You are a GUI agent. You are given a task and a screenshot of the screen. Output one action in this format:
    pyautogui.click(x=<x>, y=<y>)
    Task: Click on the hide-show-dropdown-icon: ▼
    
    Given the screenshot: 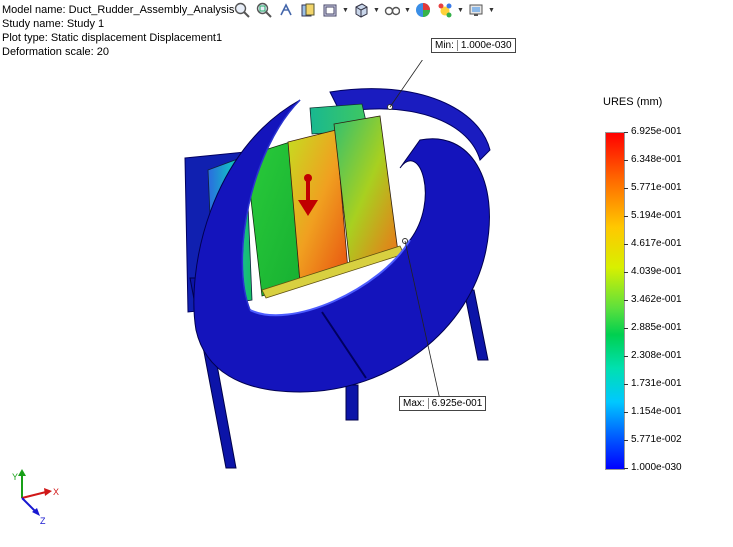 What is the action you would take?
    pyautogui.click(x=407, y=10)
    